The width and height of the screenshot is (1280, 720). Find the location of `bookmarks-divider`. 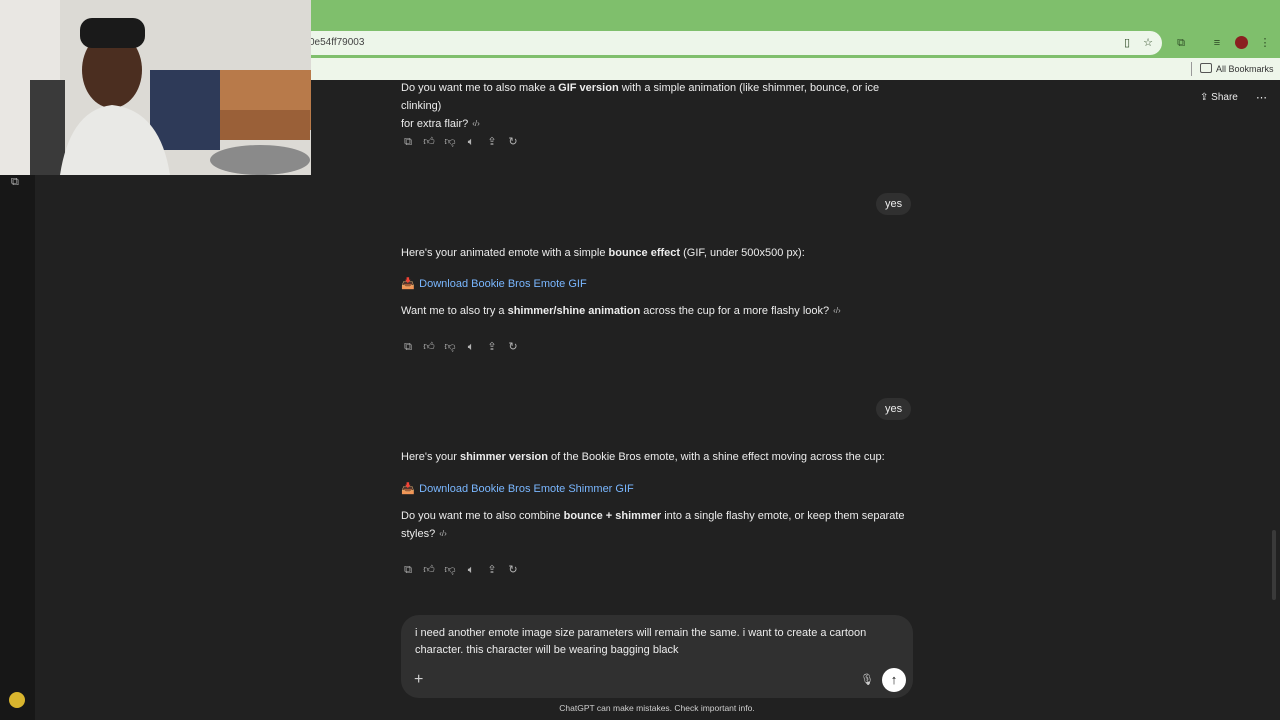

bookmarks-divider is located at coordinates (1191, 69).